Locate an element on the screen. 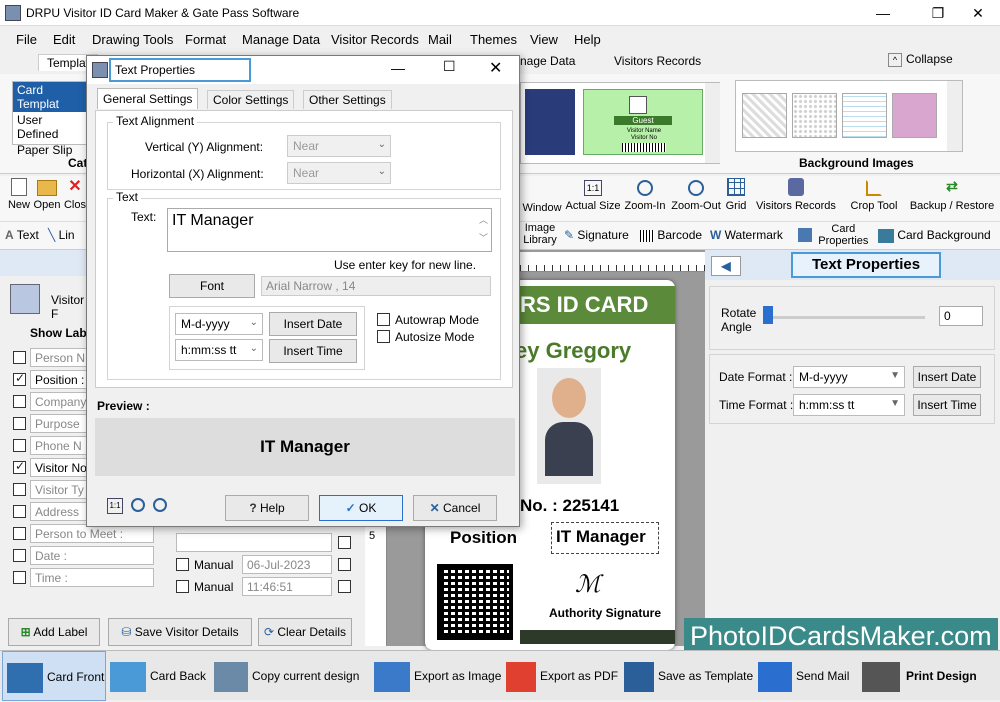 This screenshot has width=1000, height=702. dialog-minimize-button: — is located at coordinates (398, 68).